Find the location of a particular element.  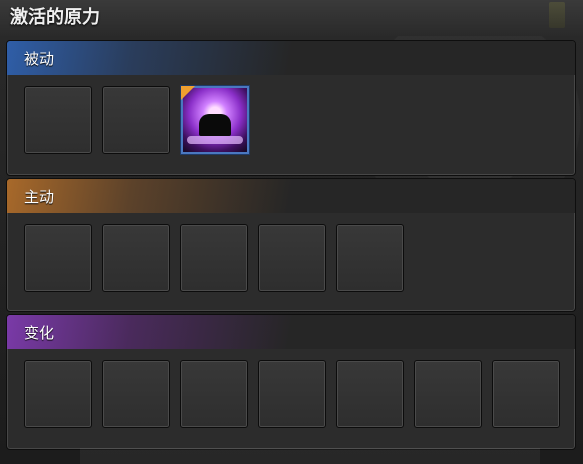

passive-header: 被动 is located at coordinates (291, 58).